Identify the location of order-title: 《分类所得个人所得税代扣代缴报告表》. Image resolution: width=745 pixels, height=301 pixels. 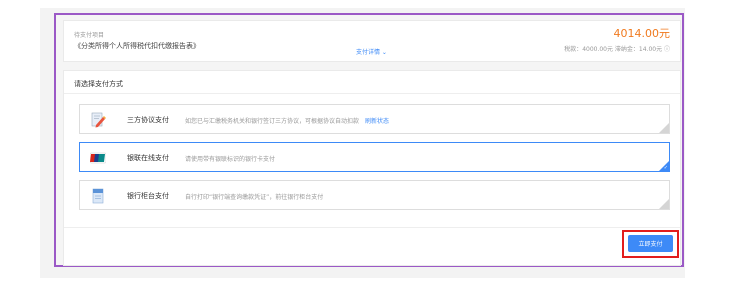
(137, 46).